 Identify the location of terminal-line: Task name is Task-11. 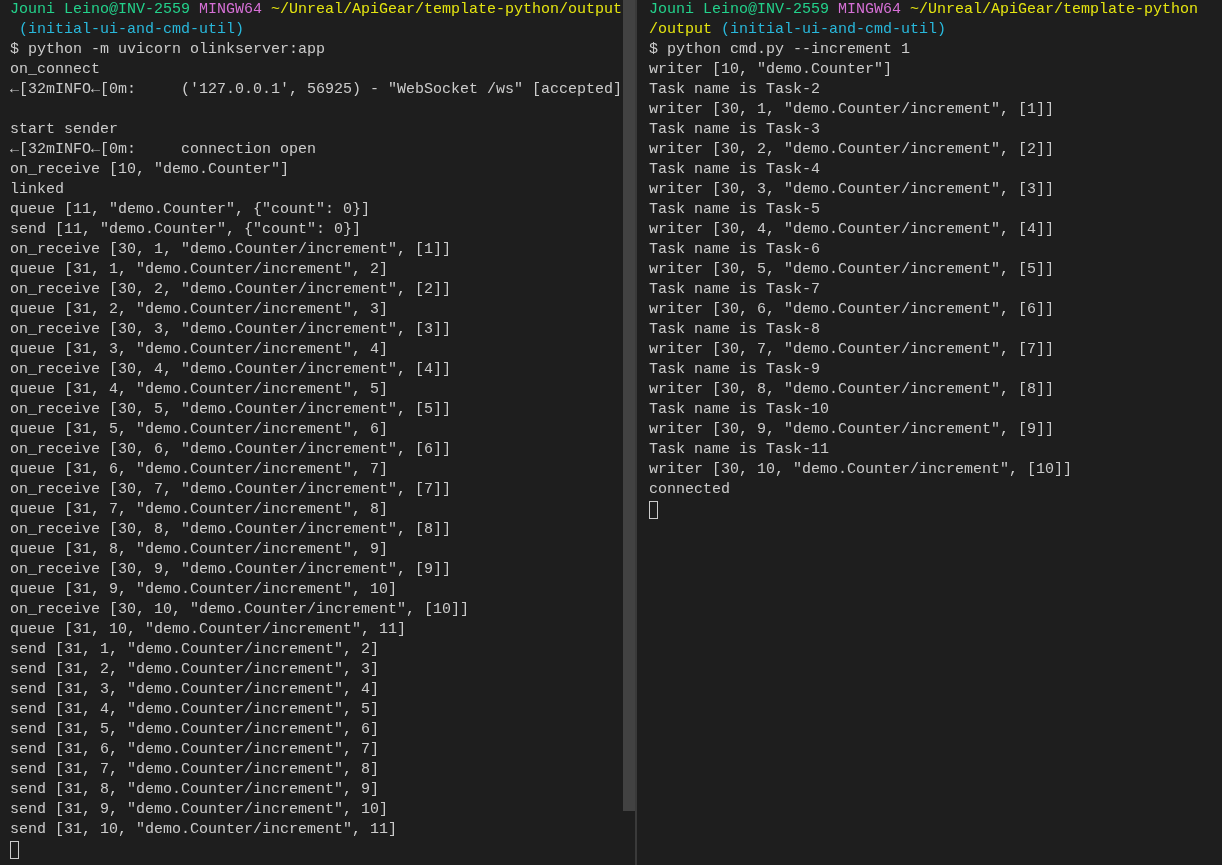
(739, 450).